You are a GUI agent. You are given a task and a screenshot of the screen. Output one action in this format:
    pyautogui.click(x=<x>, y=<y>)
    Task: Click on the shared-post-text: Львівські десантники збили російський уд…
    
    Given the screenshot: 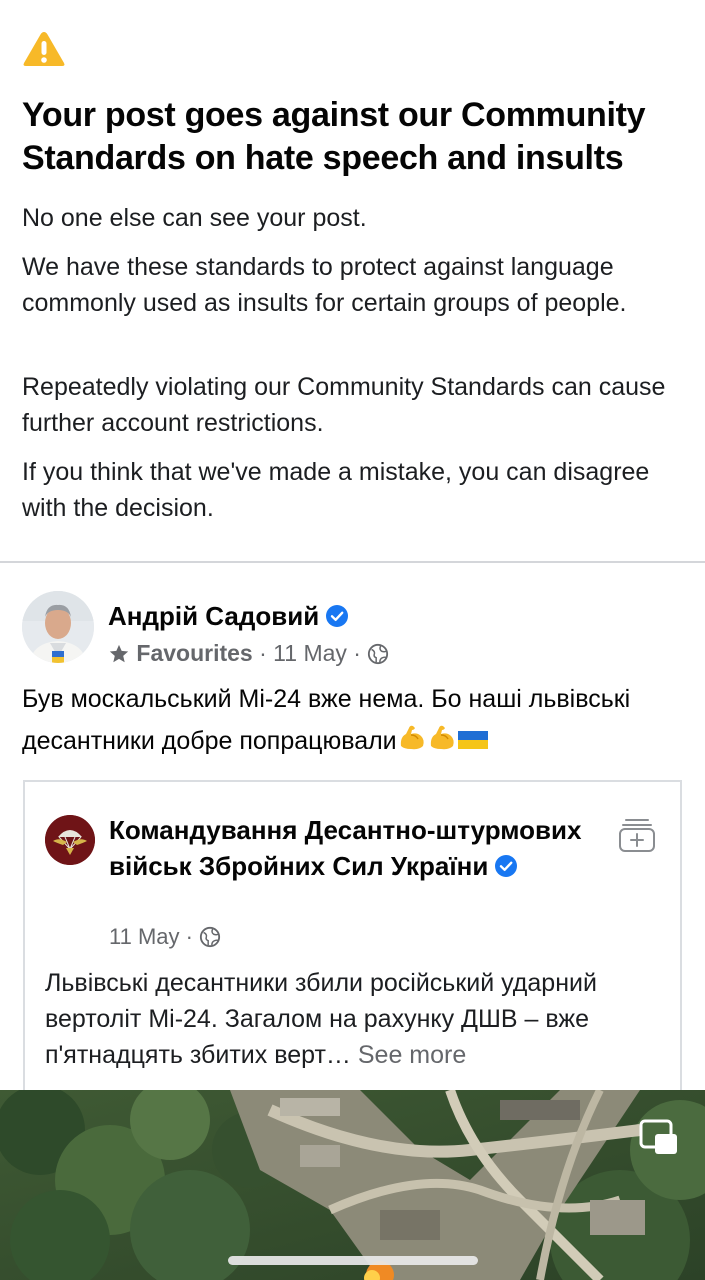 What is the action you would take?
    pyautogui.click(x=355, y=1019)
    